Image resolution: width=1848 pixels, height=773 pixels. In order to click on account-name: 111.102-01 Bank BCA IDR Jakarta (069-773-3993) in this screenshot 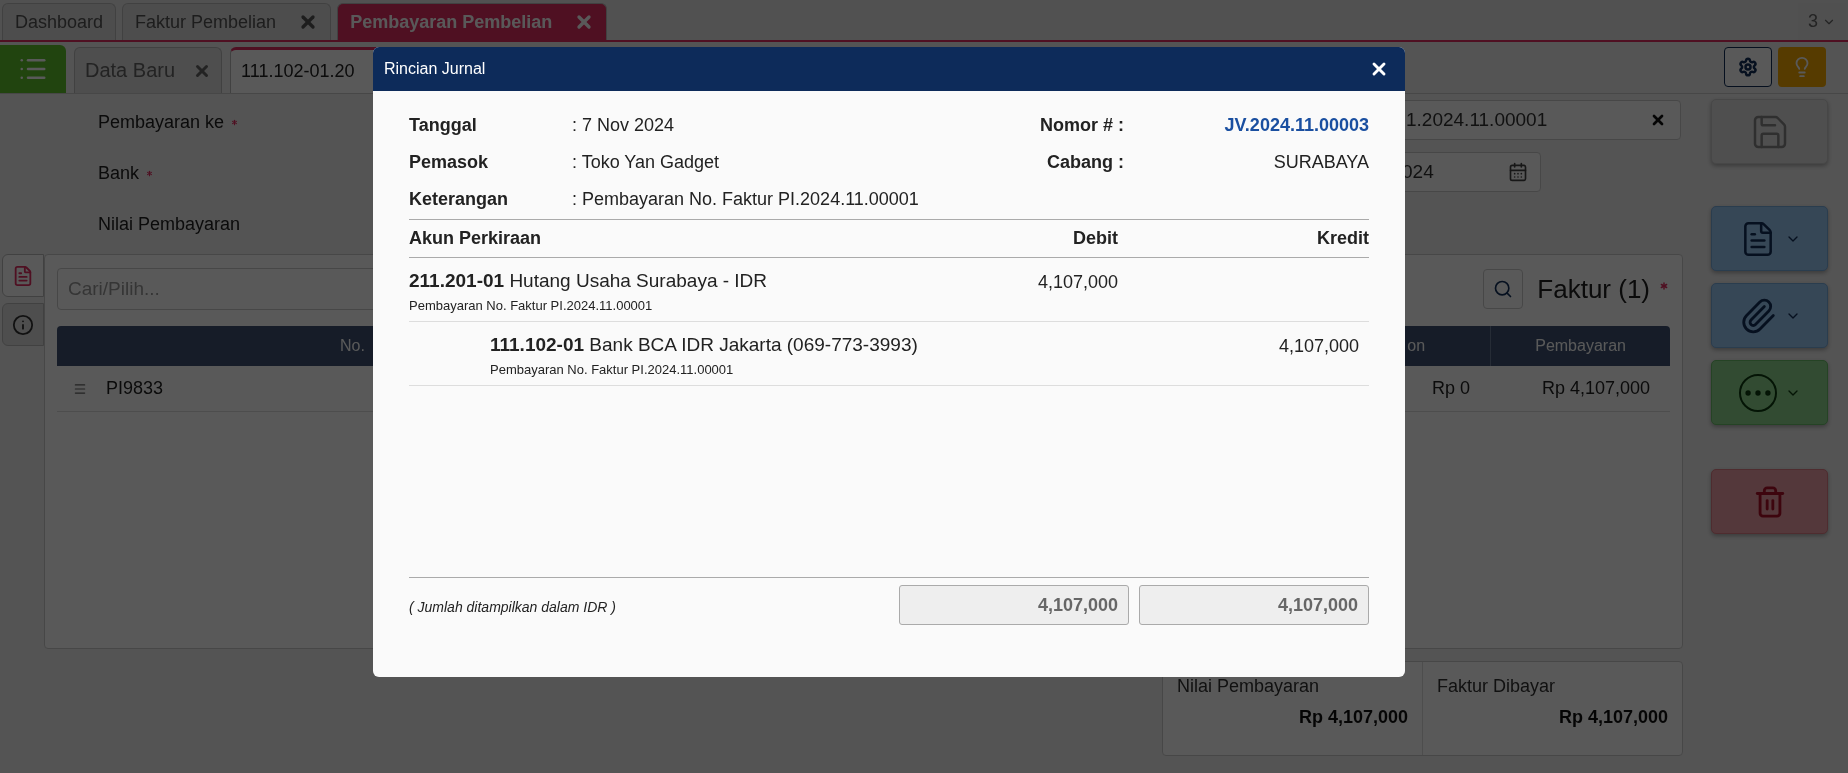, I will do `click(704, 345)`.